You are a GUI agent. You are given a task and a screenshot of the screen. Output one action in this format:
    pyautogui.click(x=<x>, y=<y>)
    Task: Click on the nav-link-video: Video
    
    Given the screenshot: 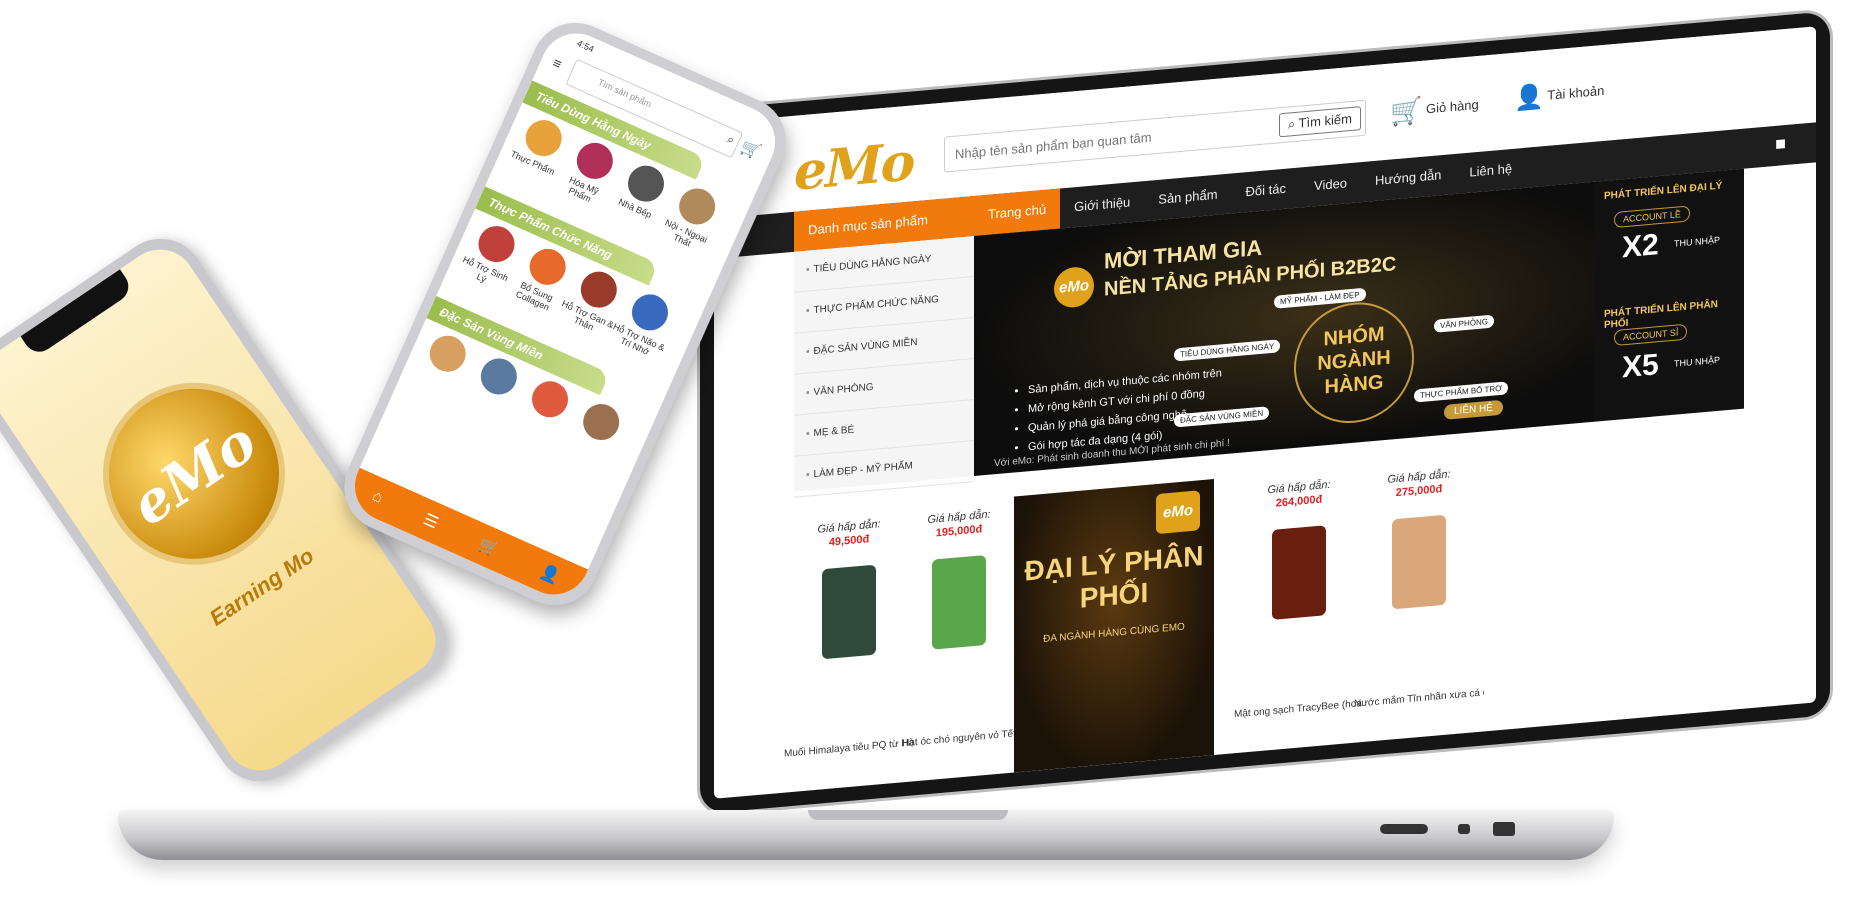 What is the action you would take?
    pyautogui.click(x=1330, y=184)
    